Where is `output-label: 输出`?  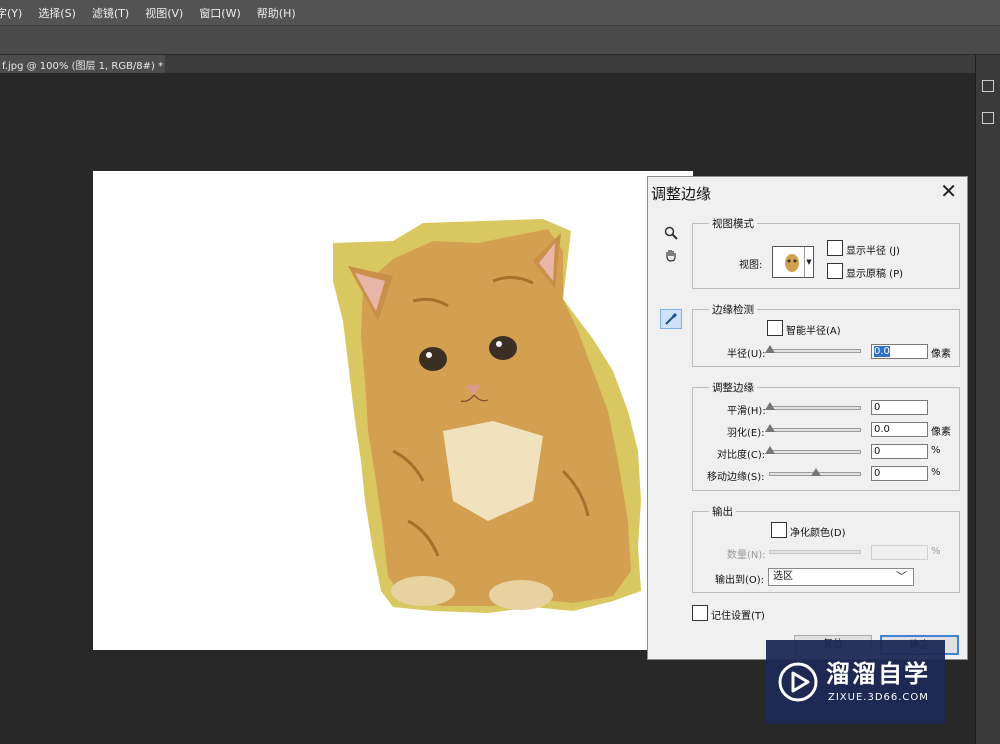 output-label: 输出 is located at coordinates (722, 511).